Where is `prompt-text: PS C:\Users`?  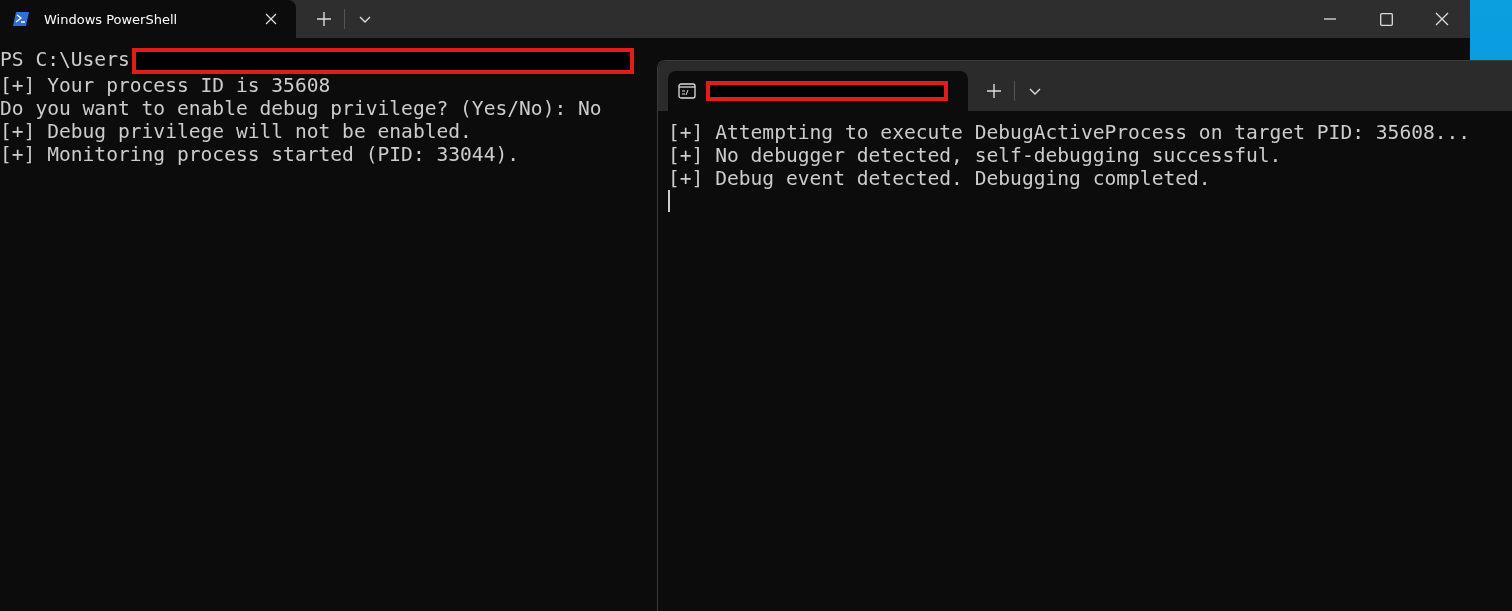
prompt-text: PS C:\Users is located at coordinates (65, 59).